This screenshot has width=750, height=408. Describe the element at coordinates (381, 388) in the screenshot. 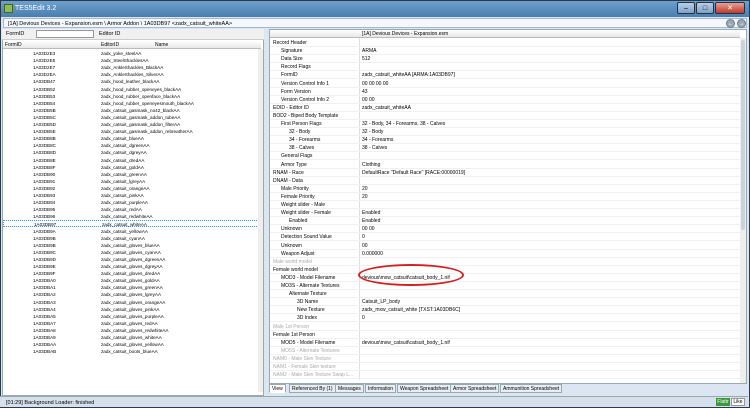

I see `tab-information: Information` at that location.